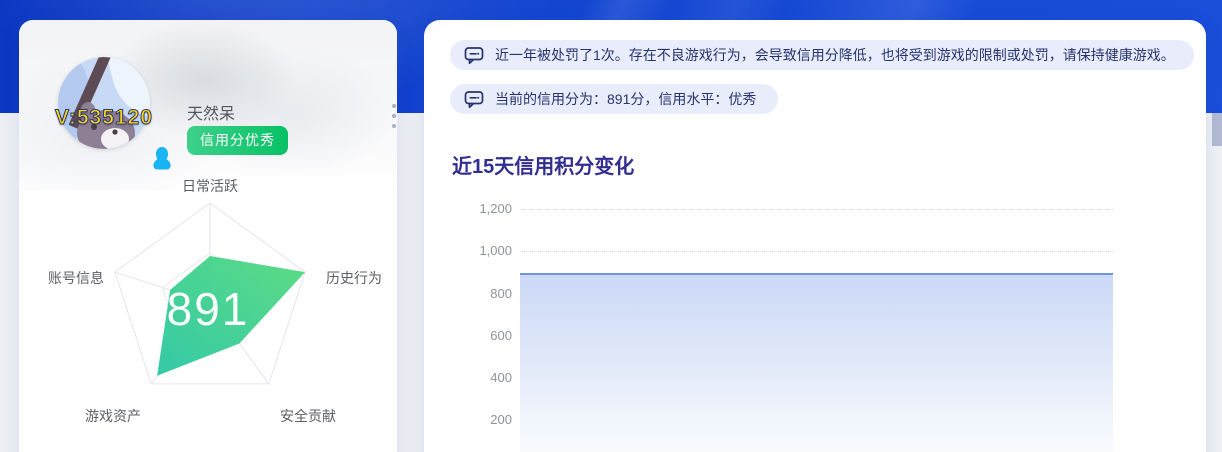  Describe the element at coordinates (501, 377) in the screenshot. I see `y-axis-tick-label: 400` at that location.